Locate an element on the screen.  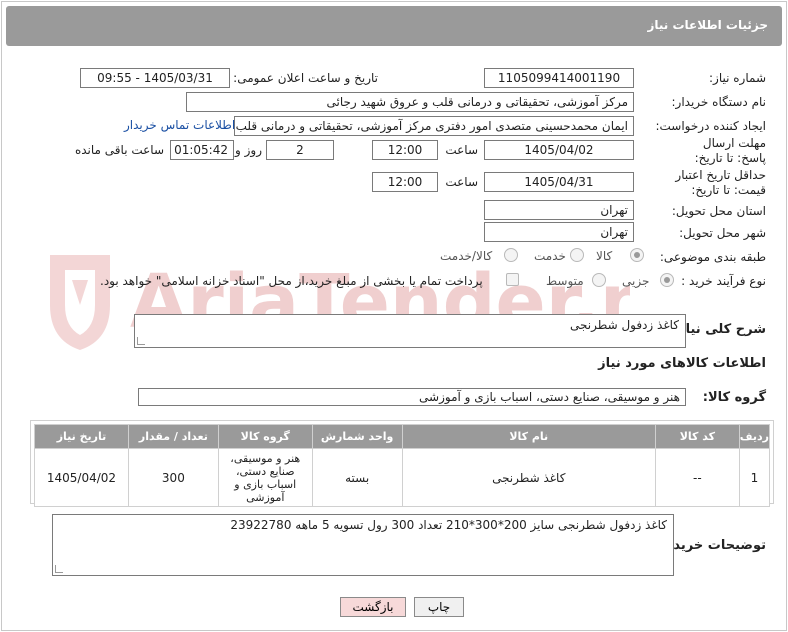
goods-group-label: گروه کالا: is located at coordinates (734, 397).